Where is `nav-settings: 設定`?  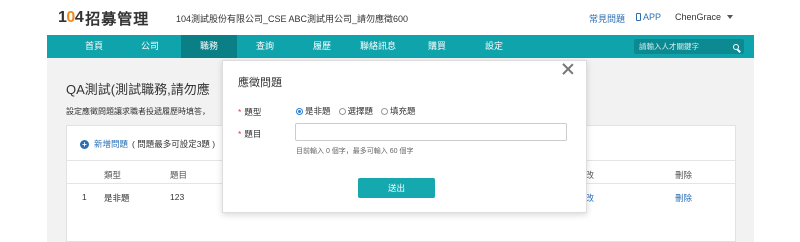
nav-settings: 設定 is located at coordinates (494, 46).